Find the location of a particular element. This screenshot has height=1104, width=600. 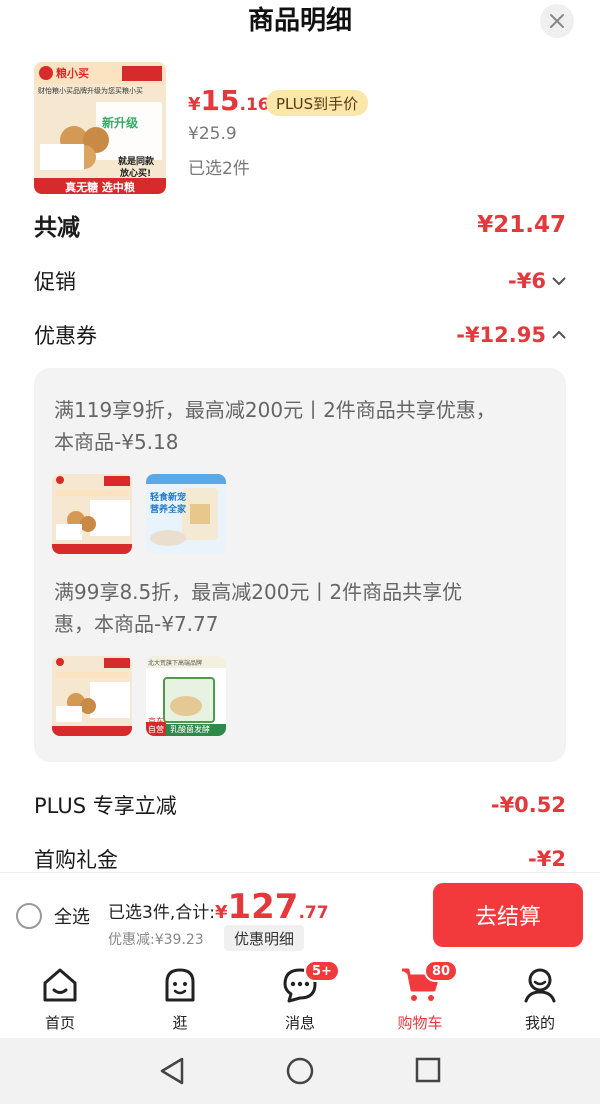

total-integer: 127 is located at coordinates (263, 907).